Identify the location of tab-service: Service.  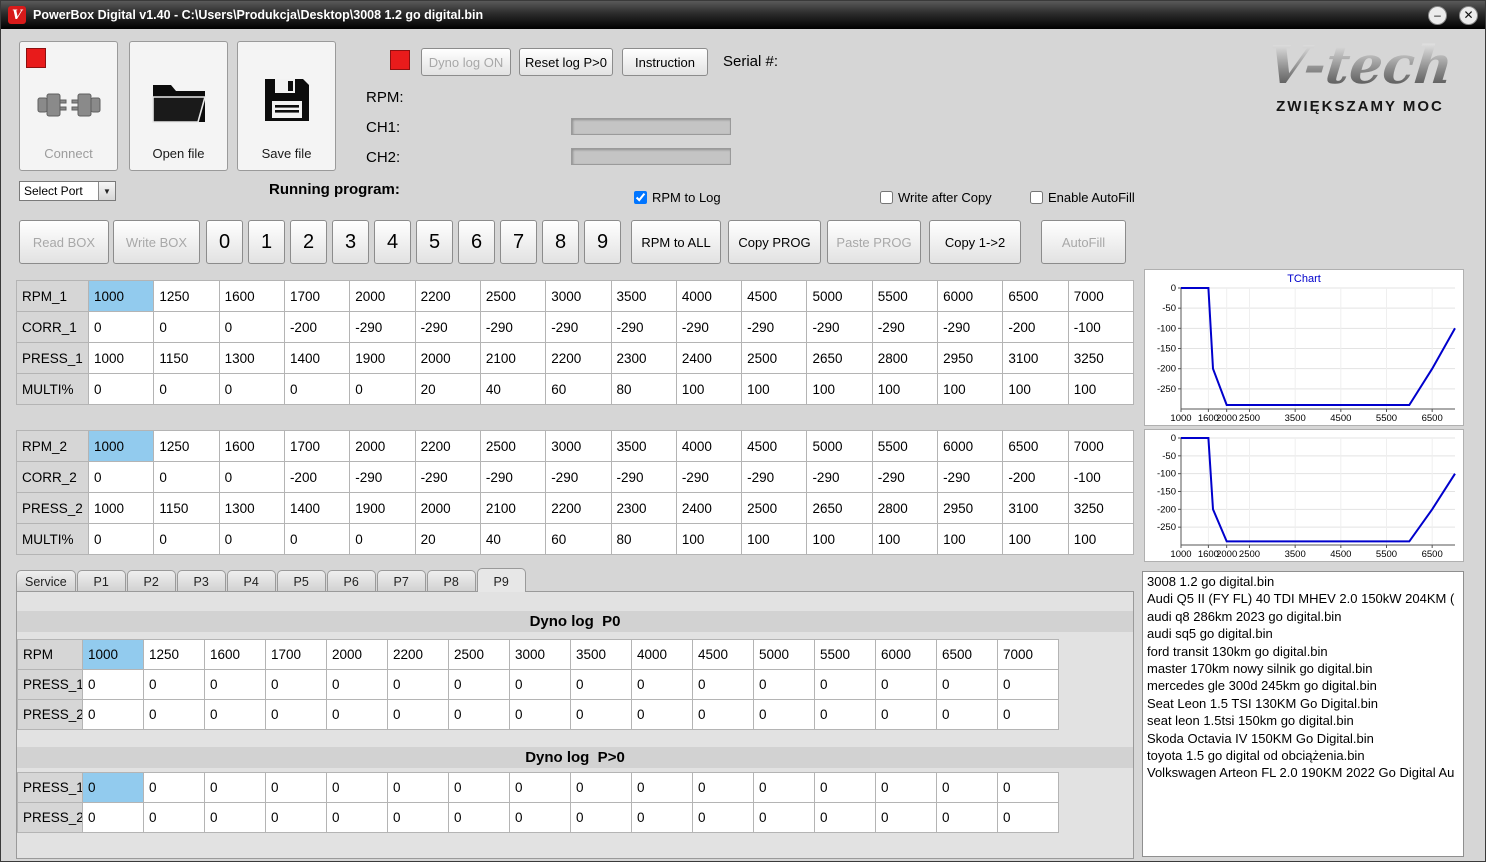
(46, 581).